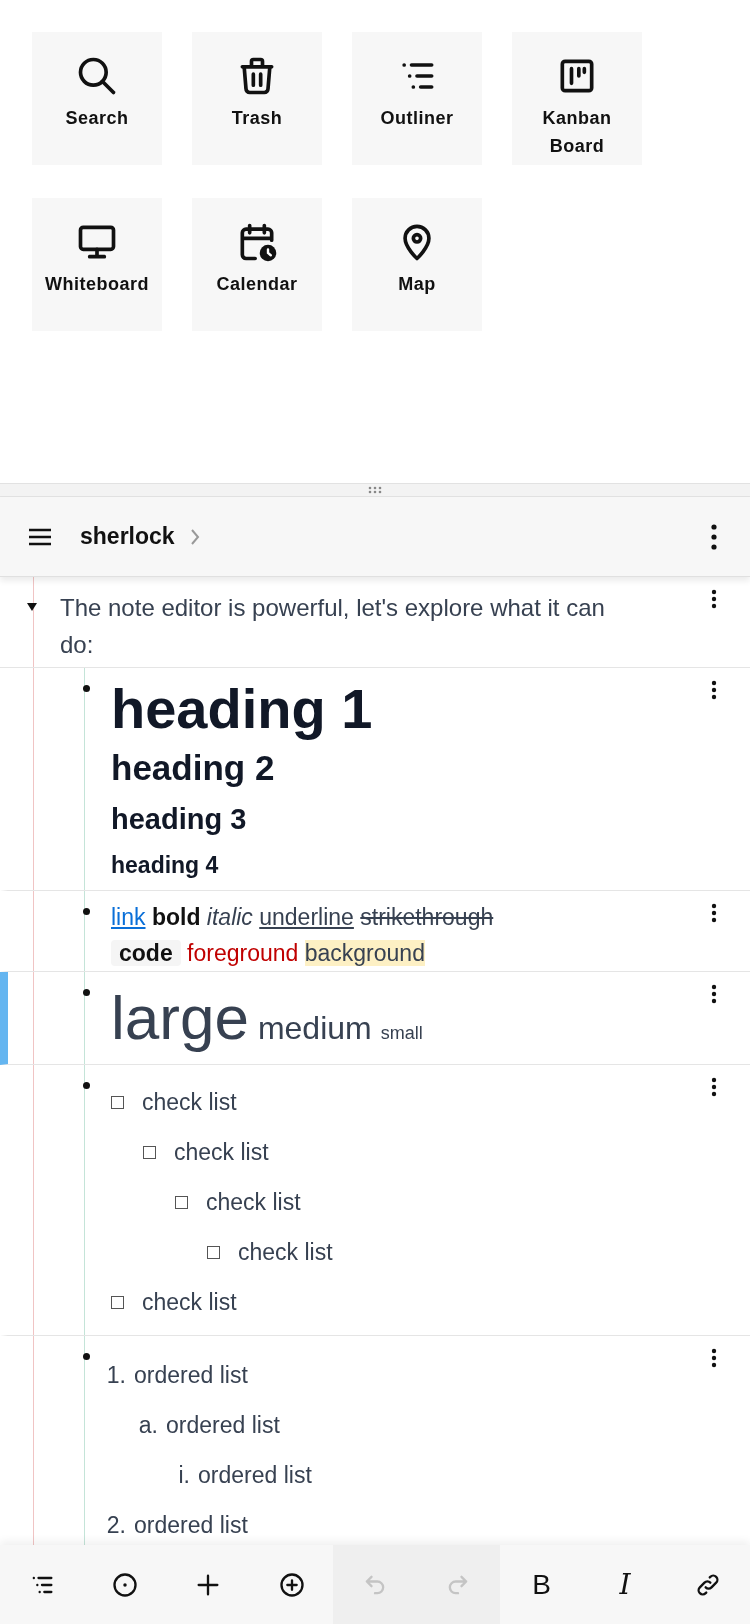 The height and width of the screenshot is (1624, 750). Describe the element at coordinates (180, 1018) in the screenshot. I see `sample-text: large` at that location.